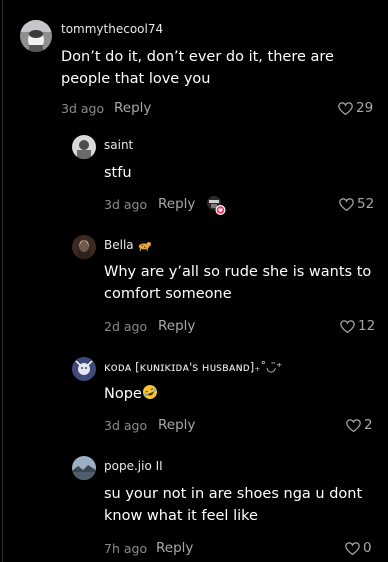 Image resolution: width=388 pixels, height=562 pixels. What do you see at coordinates (118, 173) in the screenshot?
I see `reply-text: stfu` at bounding box center [118, 173].